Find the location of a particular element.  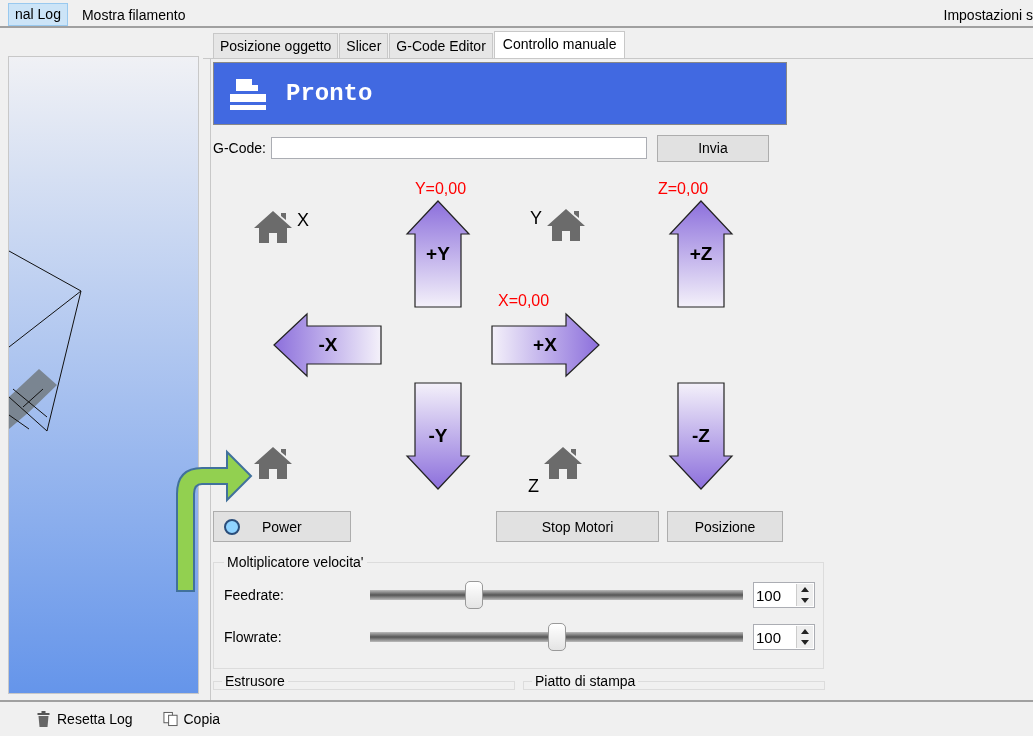

action-button: Posizione is located at coordinates (725, 526).